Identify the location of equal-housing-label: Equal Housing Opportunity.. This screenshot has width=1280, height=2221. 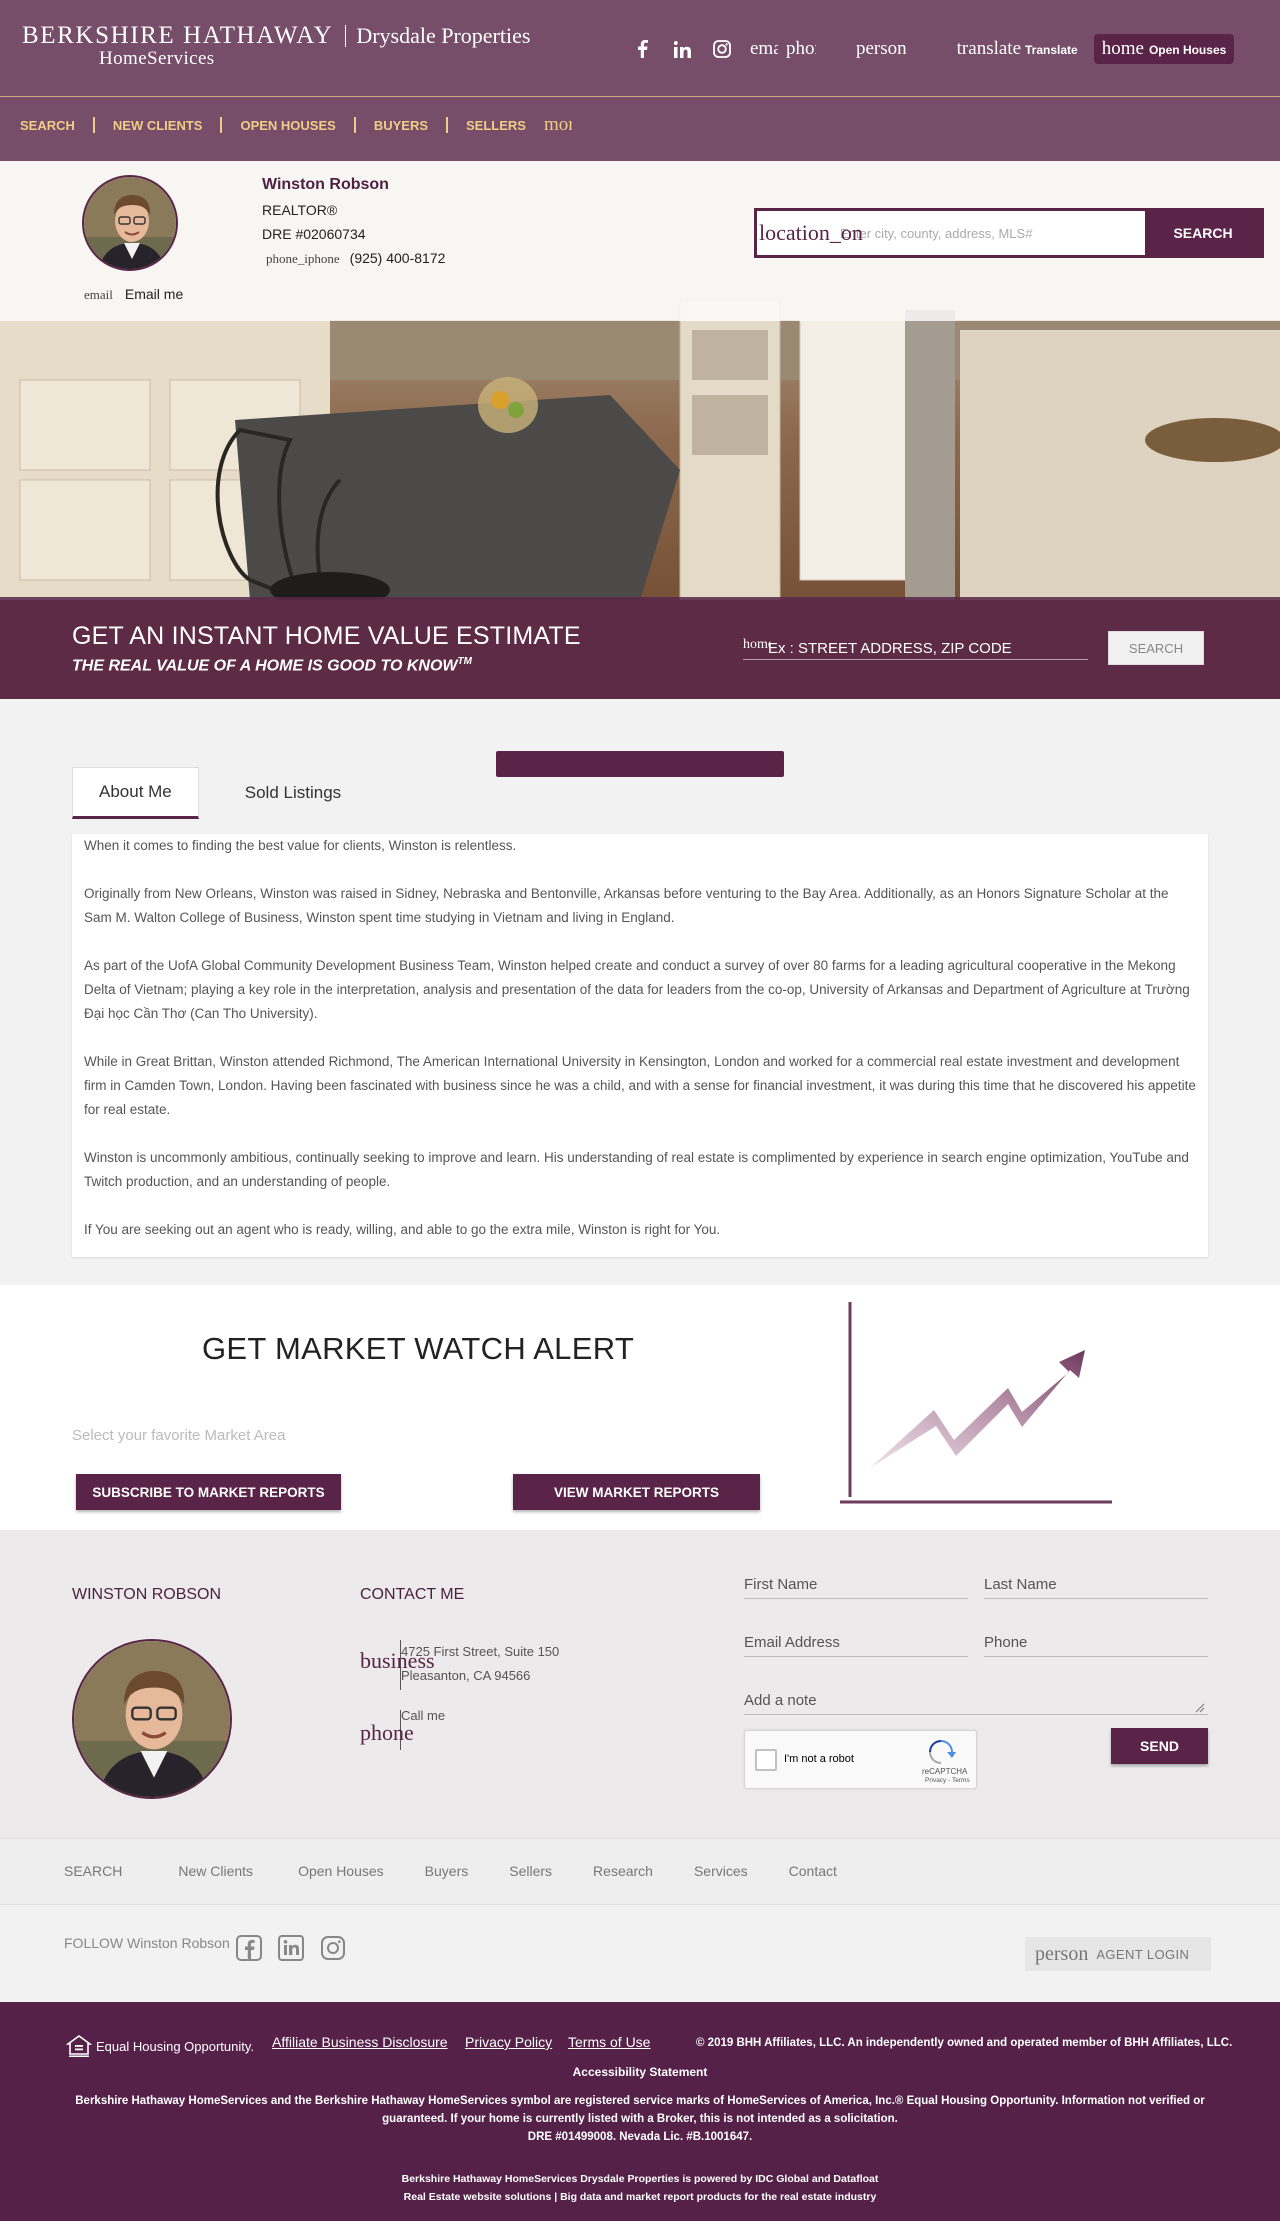
(175, 2046).